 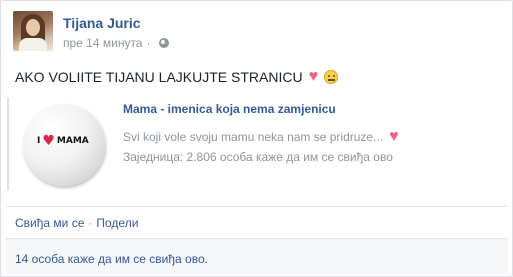 I want to click on post-actions: Свиђа ми се · Подели, so click(x=76, y=223).